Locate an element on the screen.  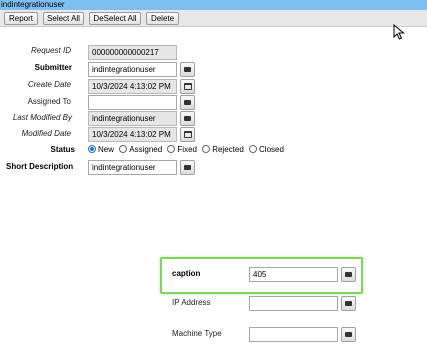
modified-date-calendar-button is located at coordinates (187, 134).